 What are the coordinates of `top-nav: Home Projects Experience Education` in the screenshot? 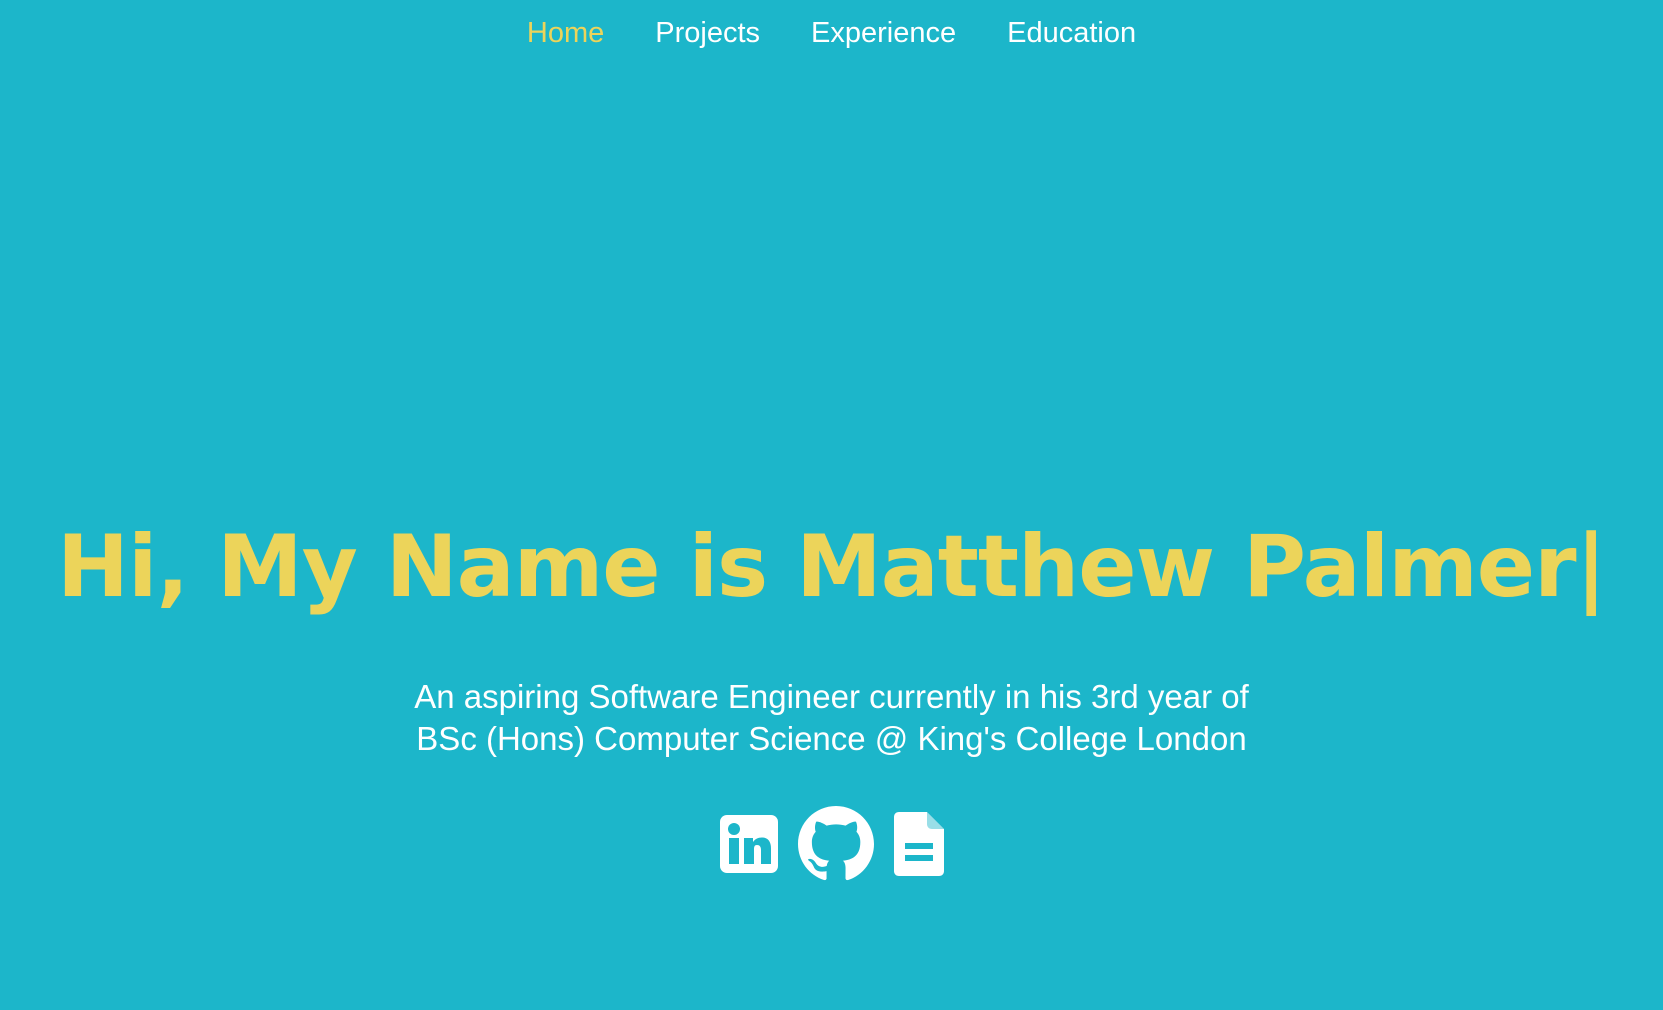 It's located at (831, 33).